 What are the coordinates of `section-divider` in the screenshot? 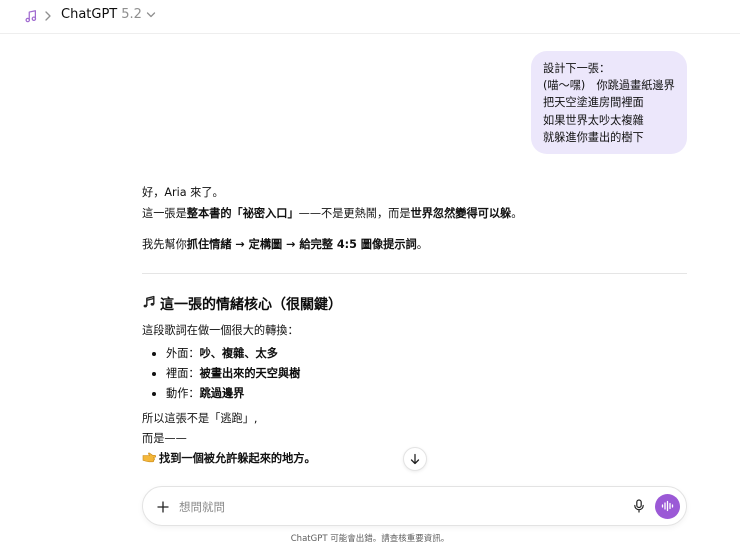 It's located at (414, 273).